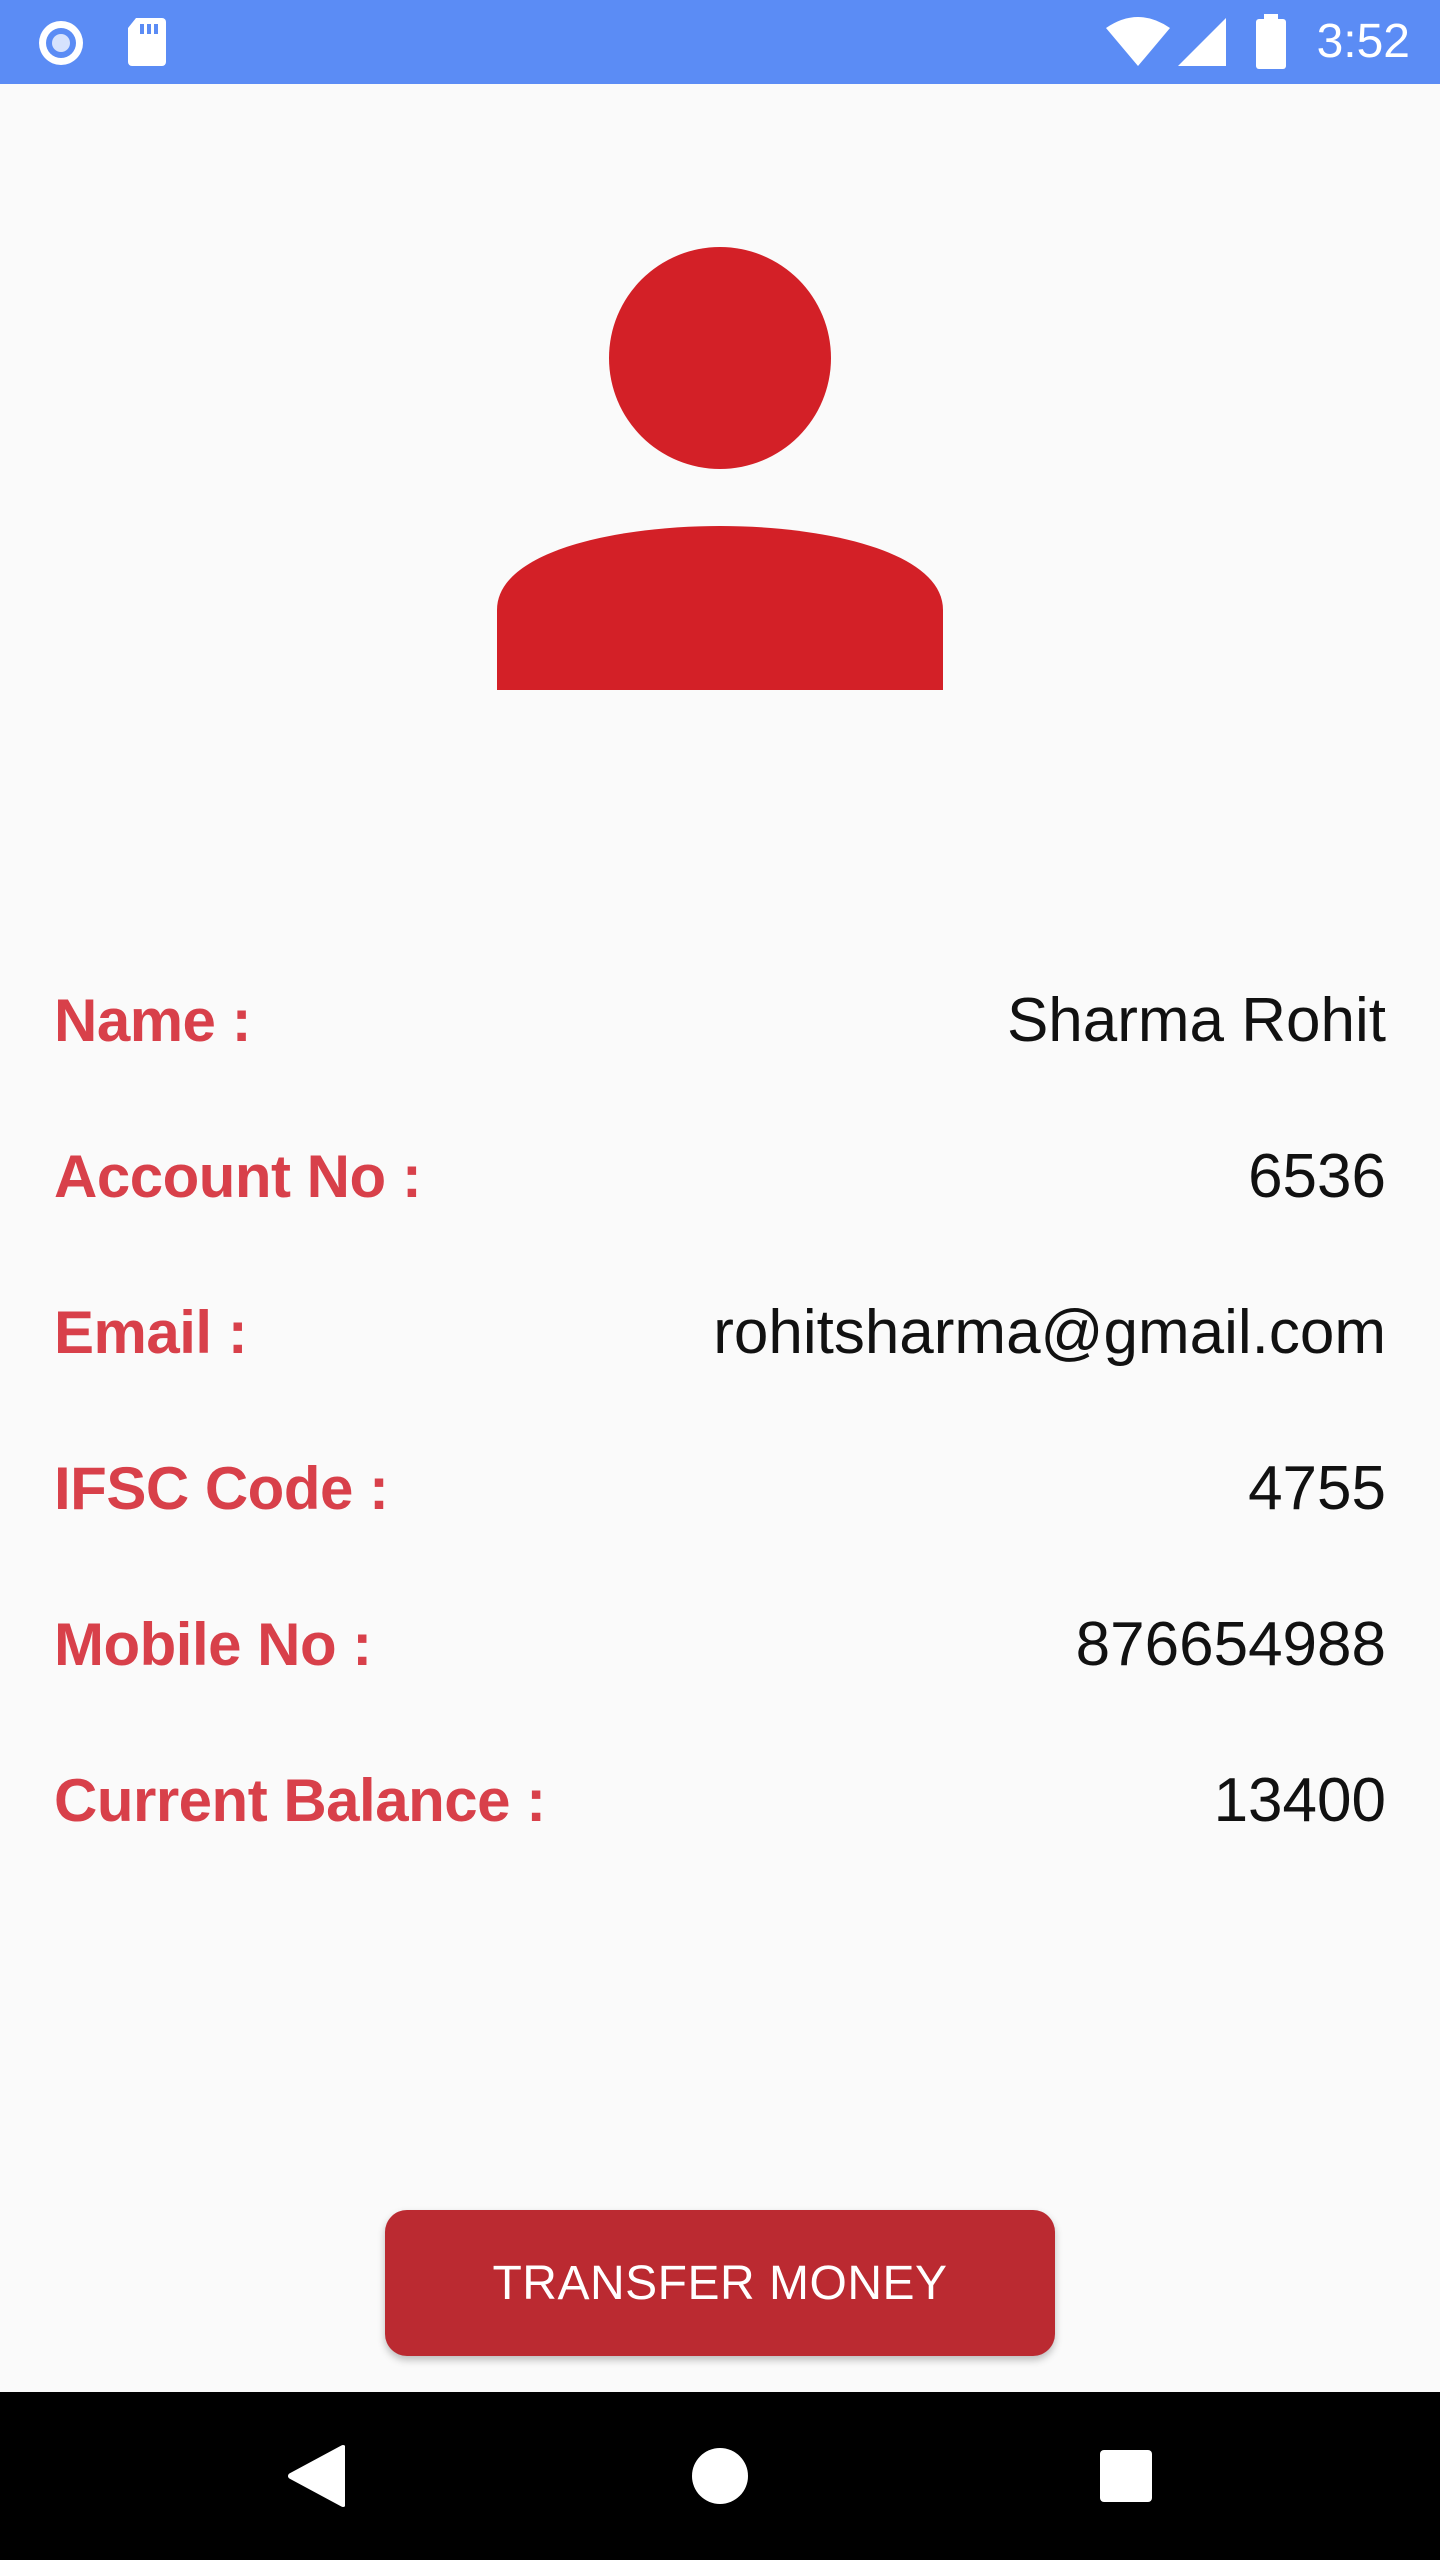  Describe the element at coordinates (1138, 41) in the screenshot. I see `wifi-icon` at that location.